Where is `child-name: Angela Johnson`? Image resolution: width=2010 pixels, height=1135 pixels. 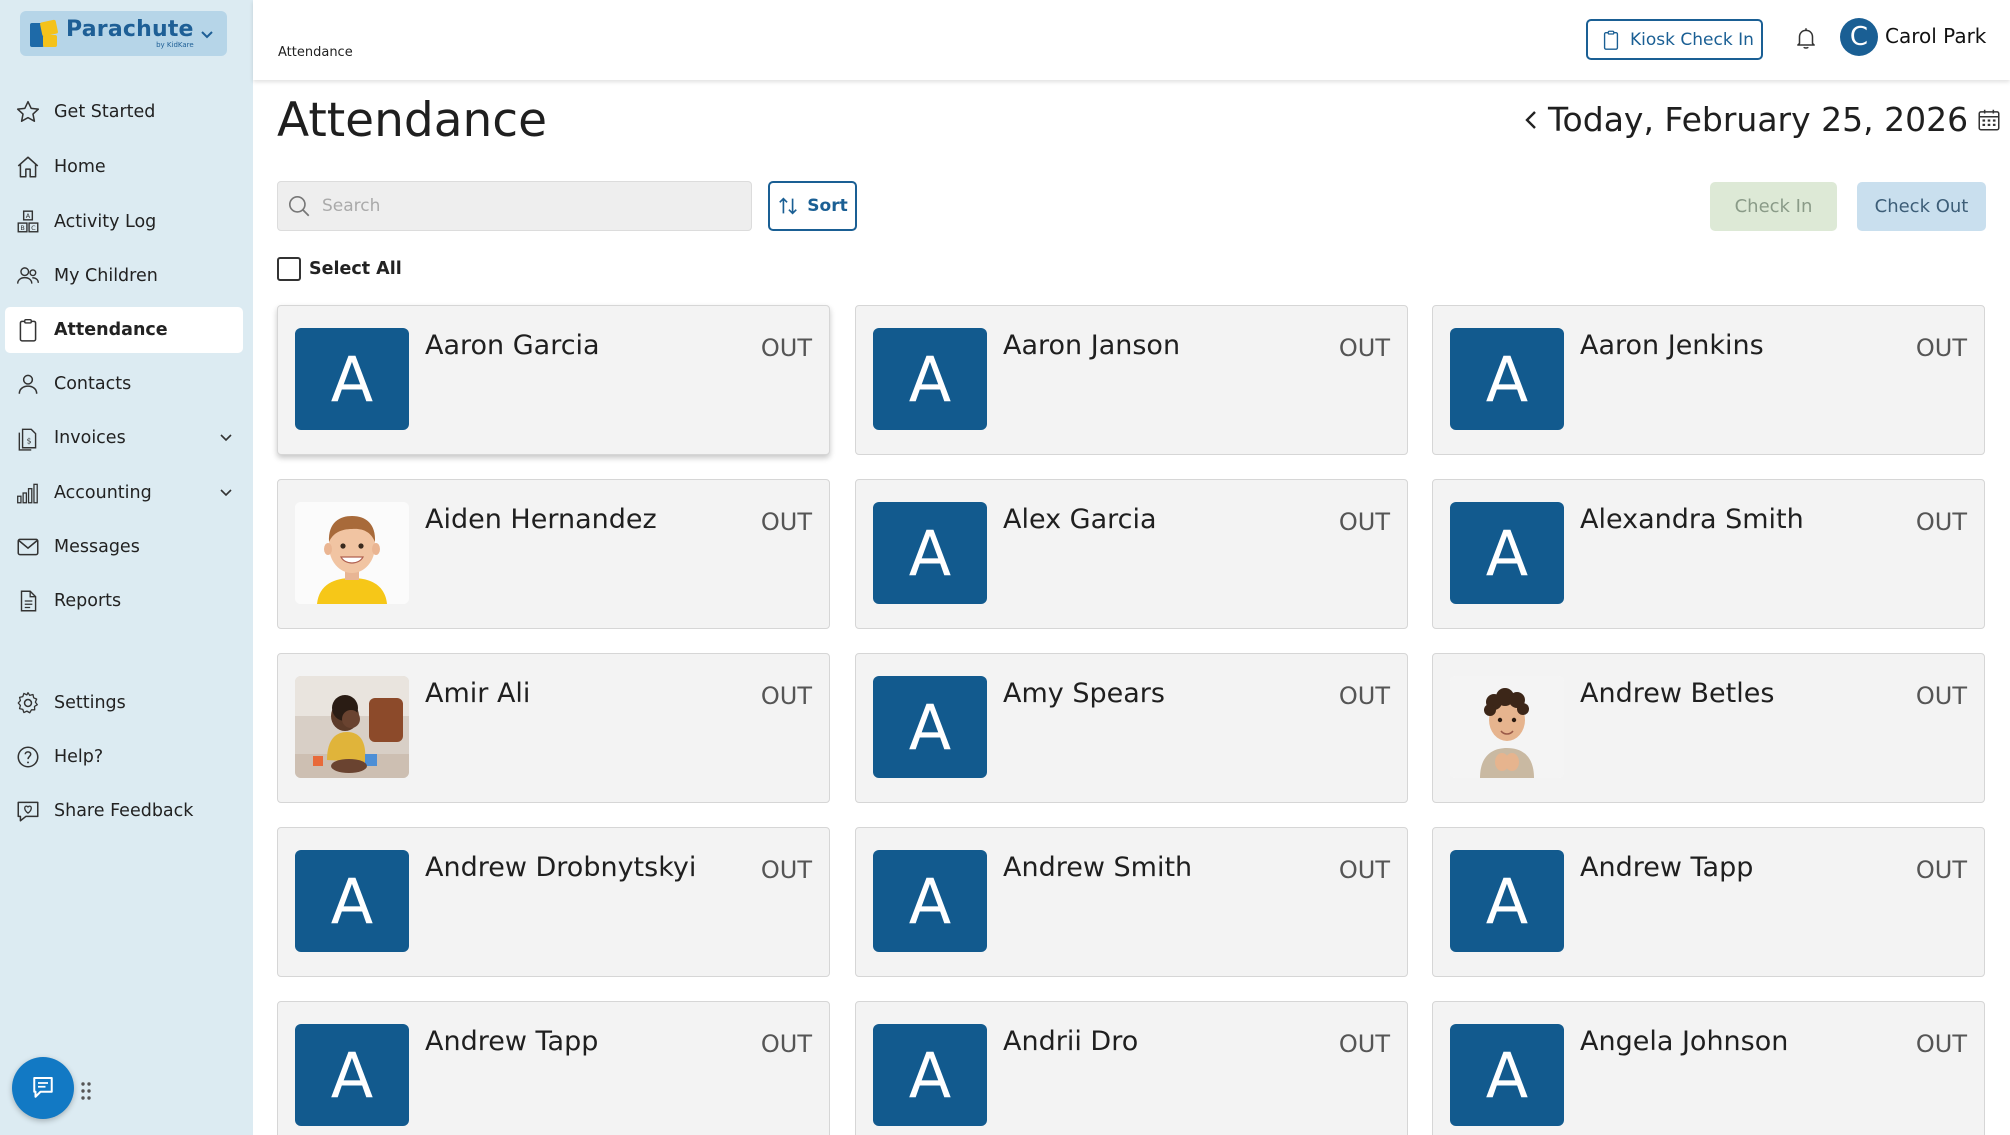
child-name: Angela Johnson is located at coordinates (1684, 1041).